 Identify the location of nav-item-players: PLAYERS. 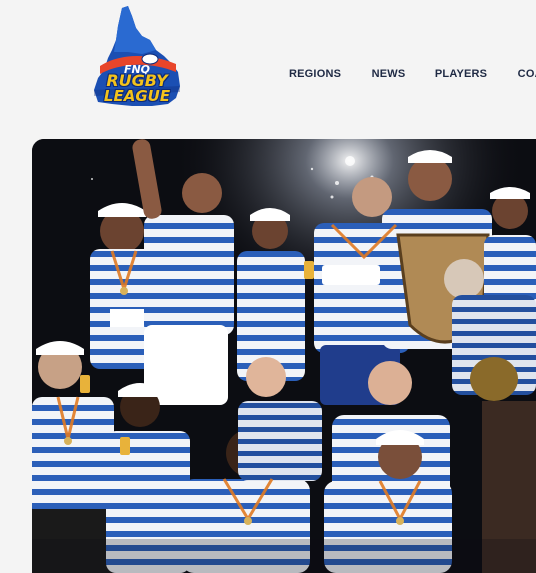
(461, 72).